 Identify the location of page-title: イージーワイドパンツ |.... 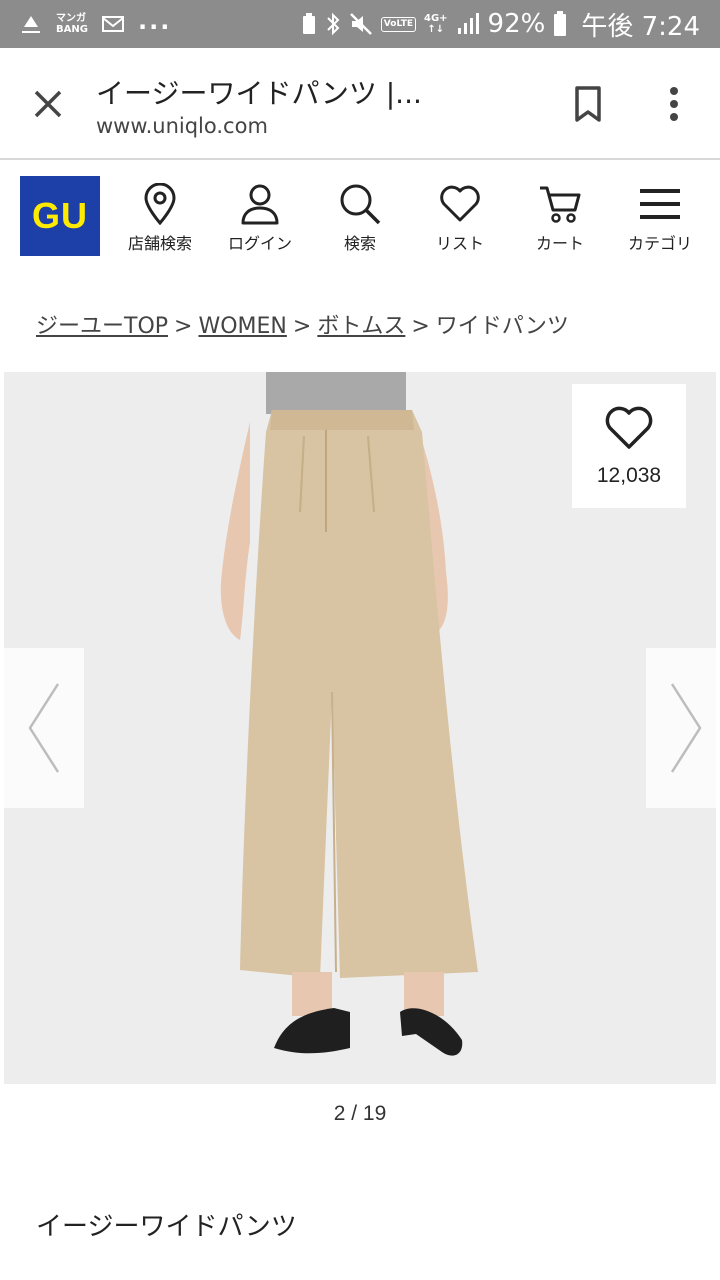
(259, 93).